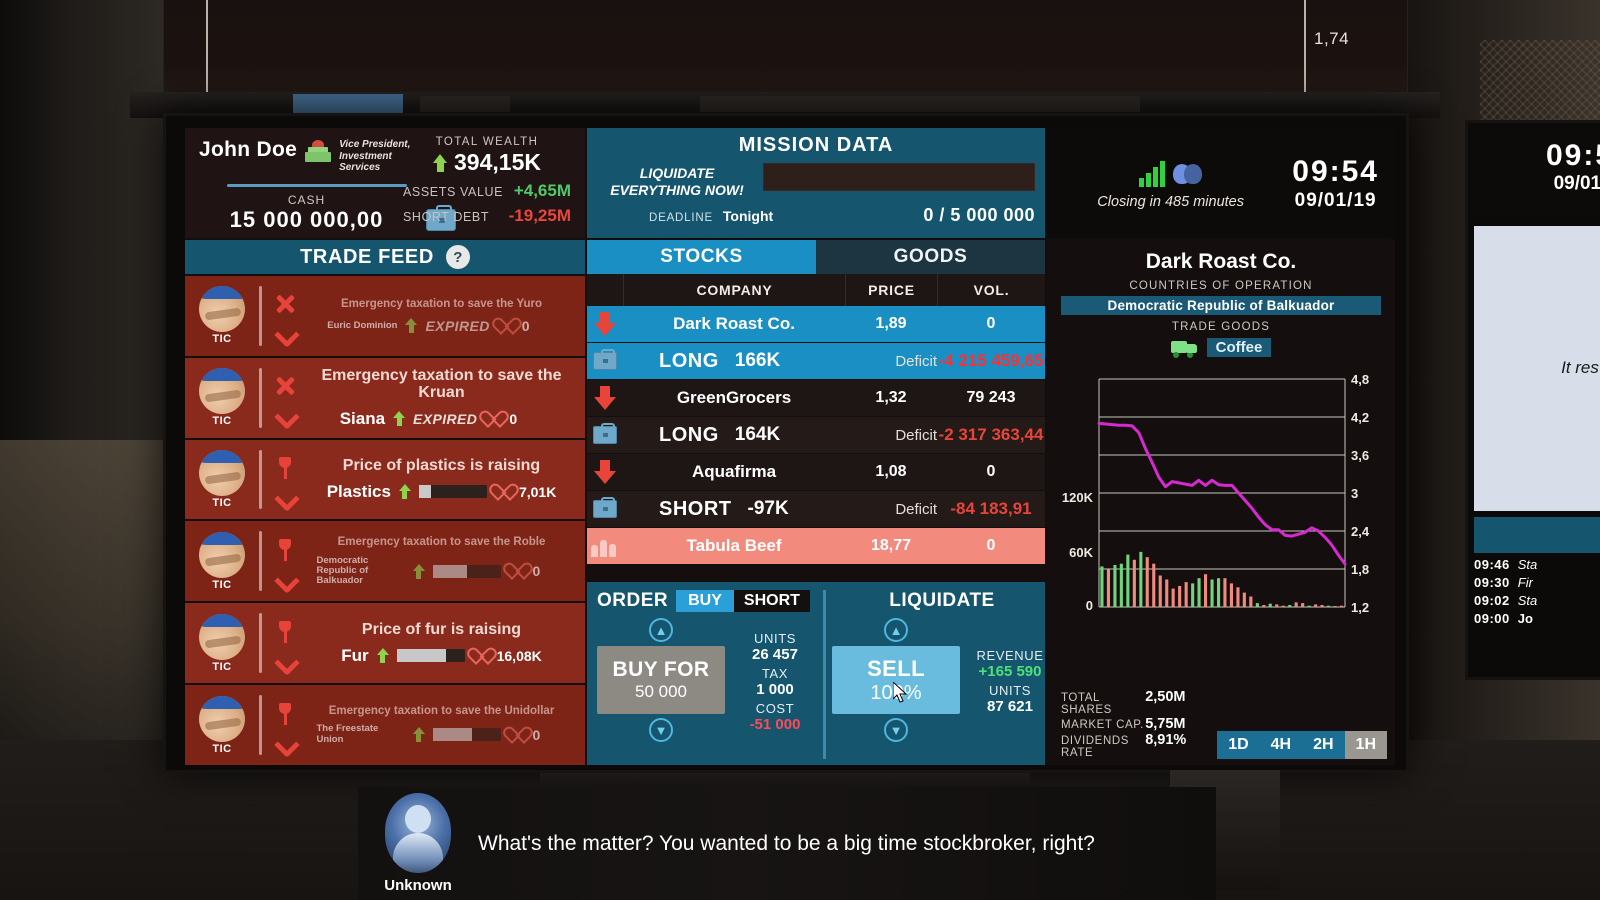  Describe the element at coordinates (757, 360) in the screenshot. I see `position-quantity: 166K` at that location.